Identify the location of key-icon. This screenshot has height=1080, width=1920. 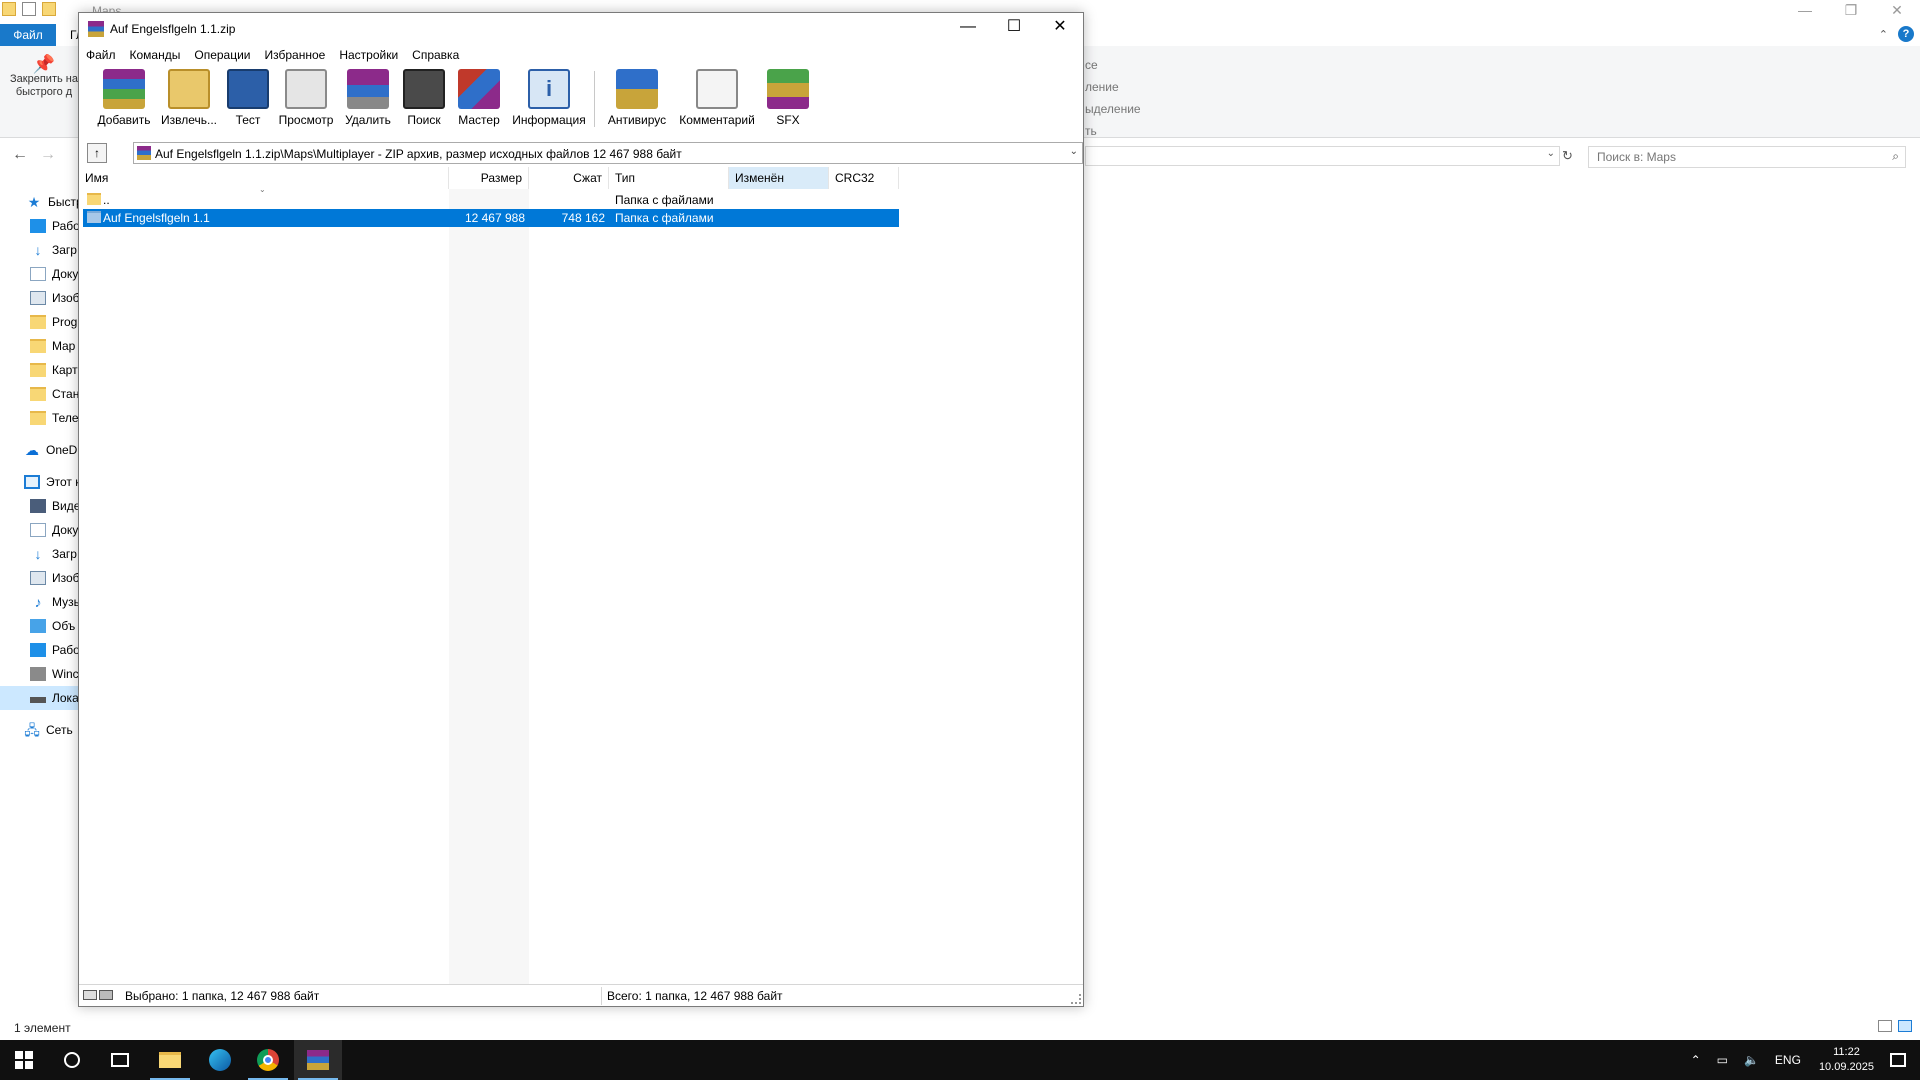
(106, 995).